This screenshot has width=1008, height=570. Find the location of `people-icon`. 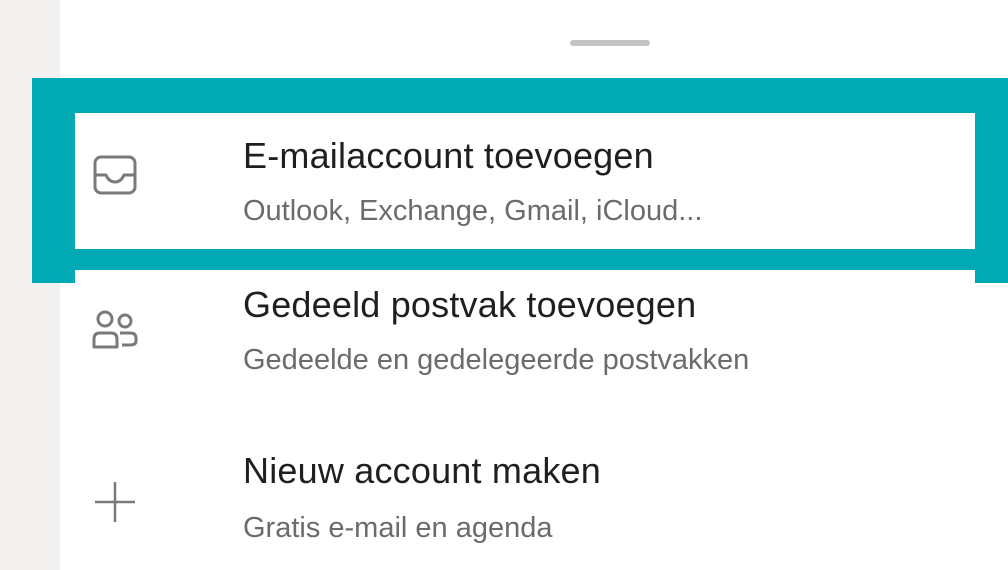

people-icon is located at coordinates (115, 330).